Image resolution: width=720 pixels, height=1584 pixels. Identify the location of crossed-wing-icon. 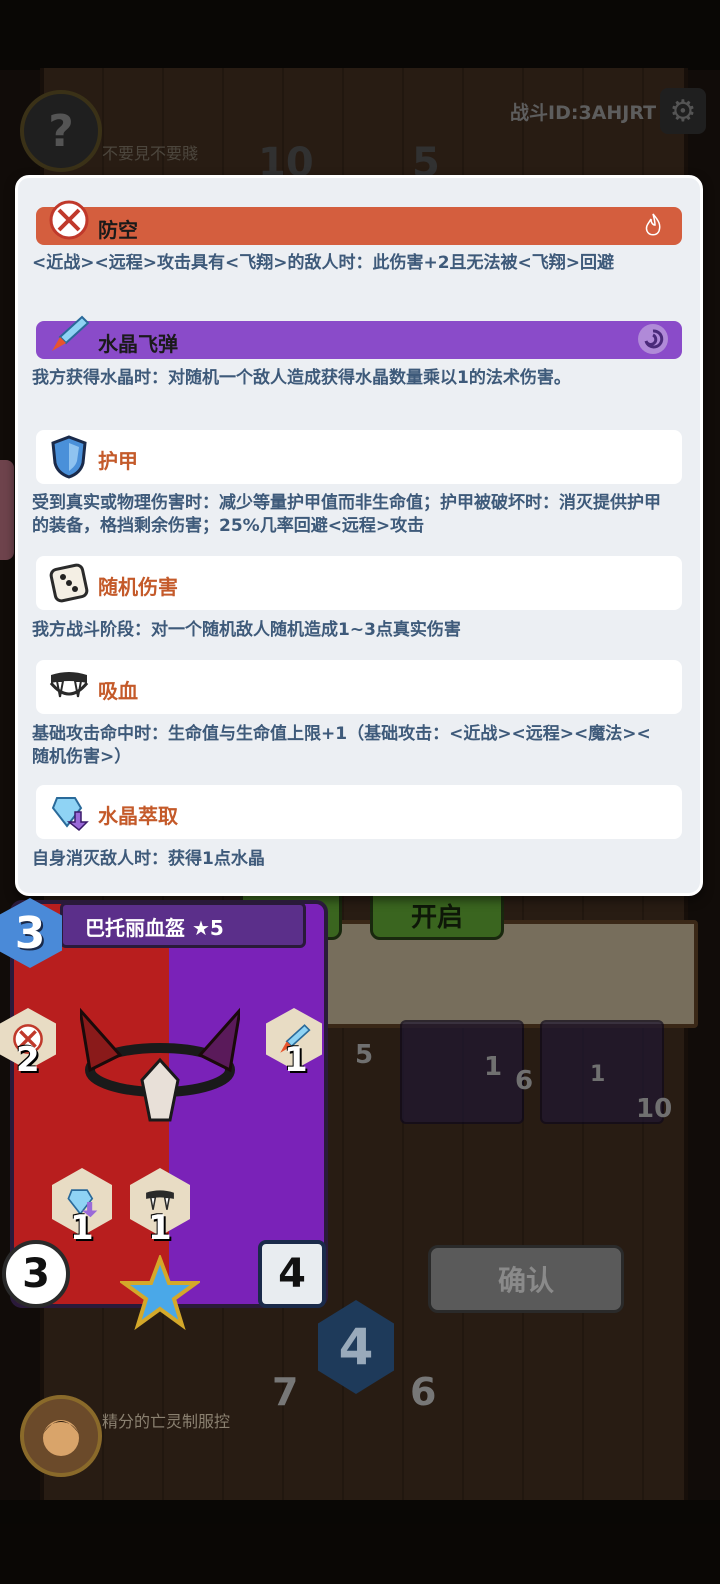
(69, 220).